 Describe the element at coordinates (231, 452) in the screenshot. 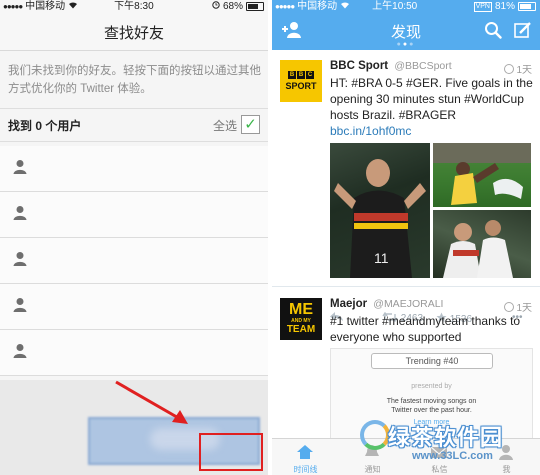

I see `red-highlight-box` at that location.